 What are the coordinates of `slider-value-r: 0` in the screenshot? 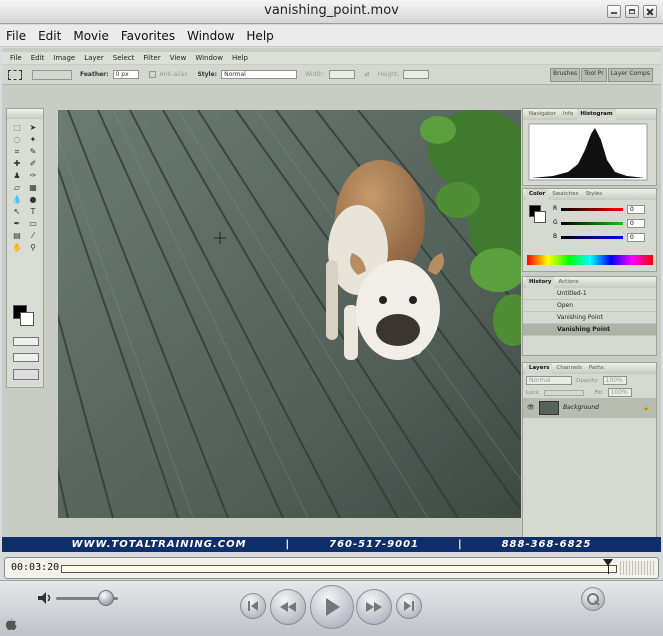 It's located at (636, 209).